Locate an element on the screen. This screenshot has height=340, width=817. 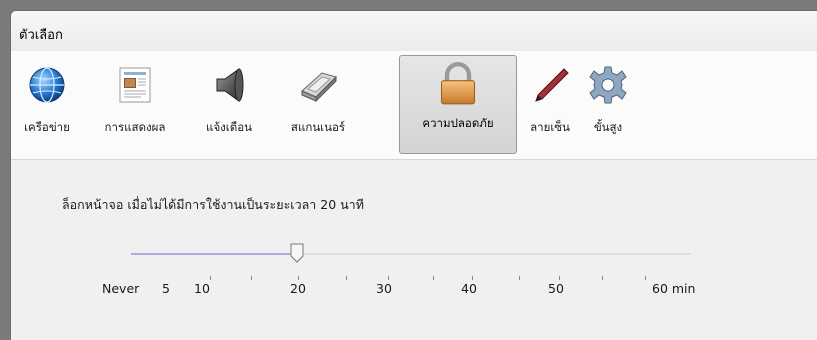
slider-tick-label: 5 is located at coordinates (166, 288).